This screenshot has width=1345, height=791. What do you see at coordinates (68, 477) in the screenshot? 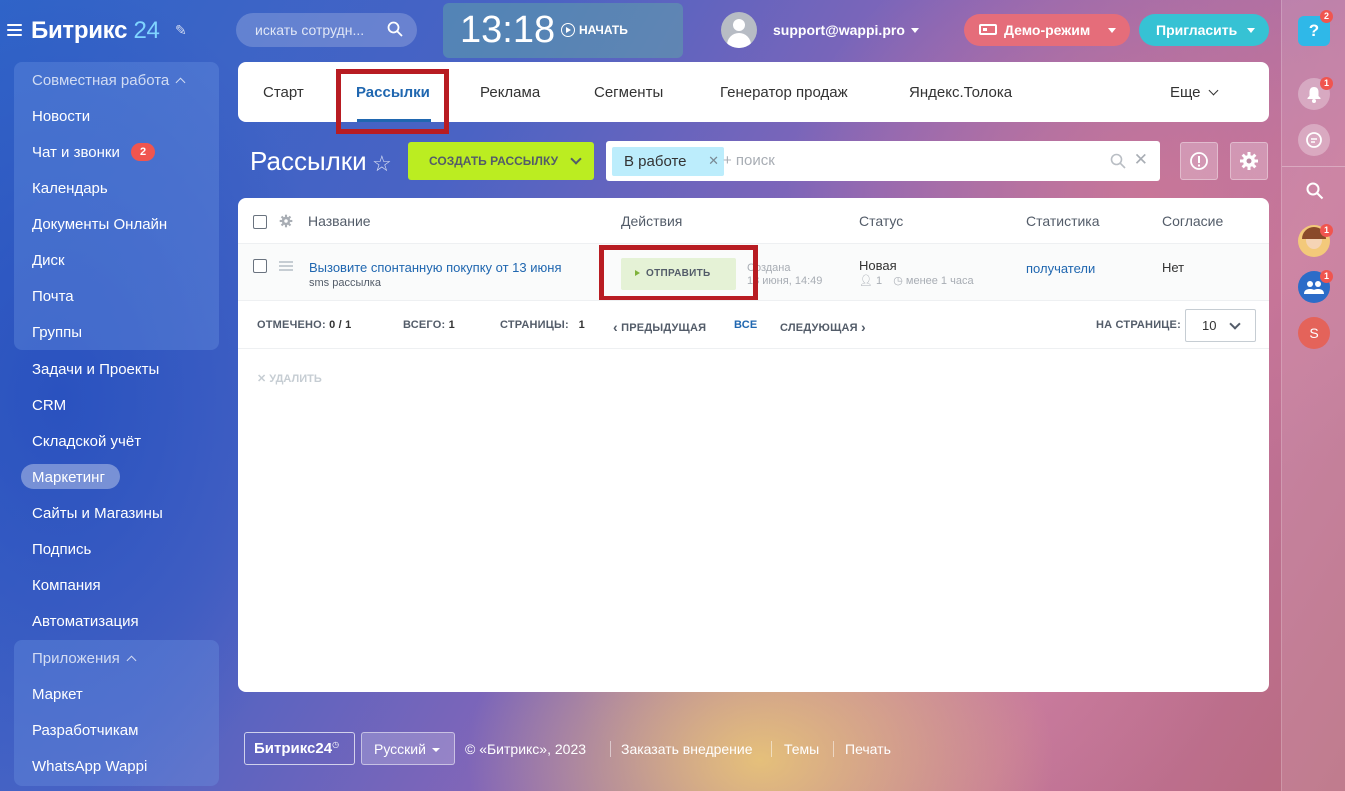
I see `sidebar-item-marketing: Маркетинг` at bounding box center [68, 477].